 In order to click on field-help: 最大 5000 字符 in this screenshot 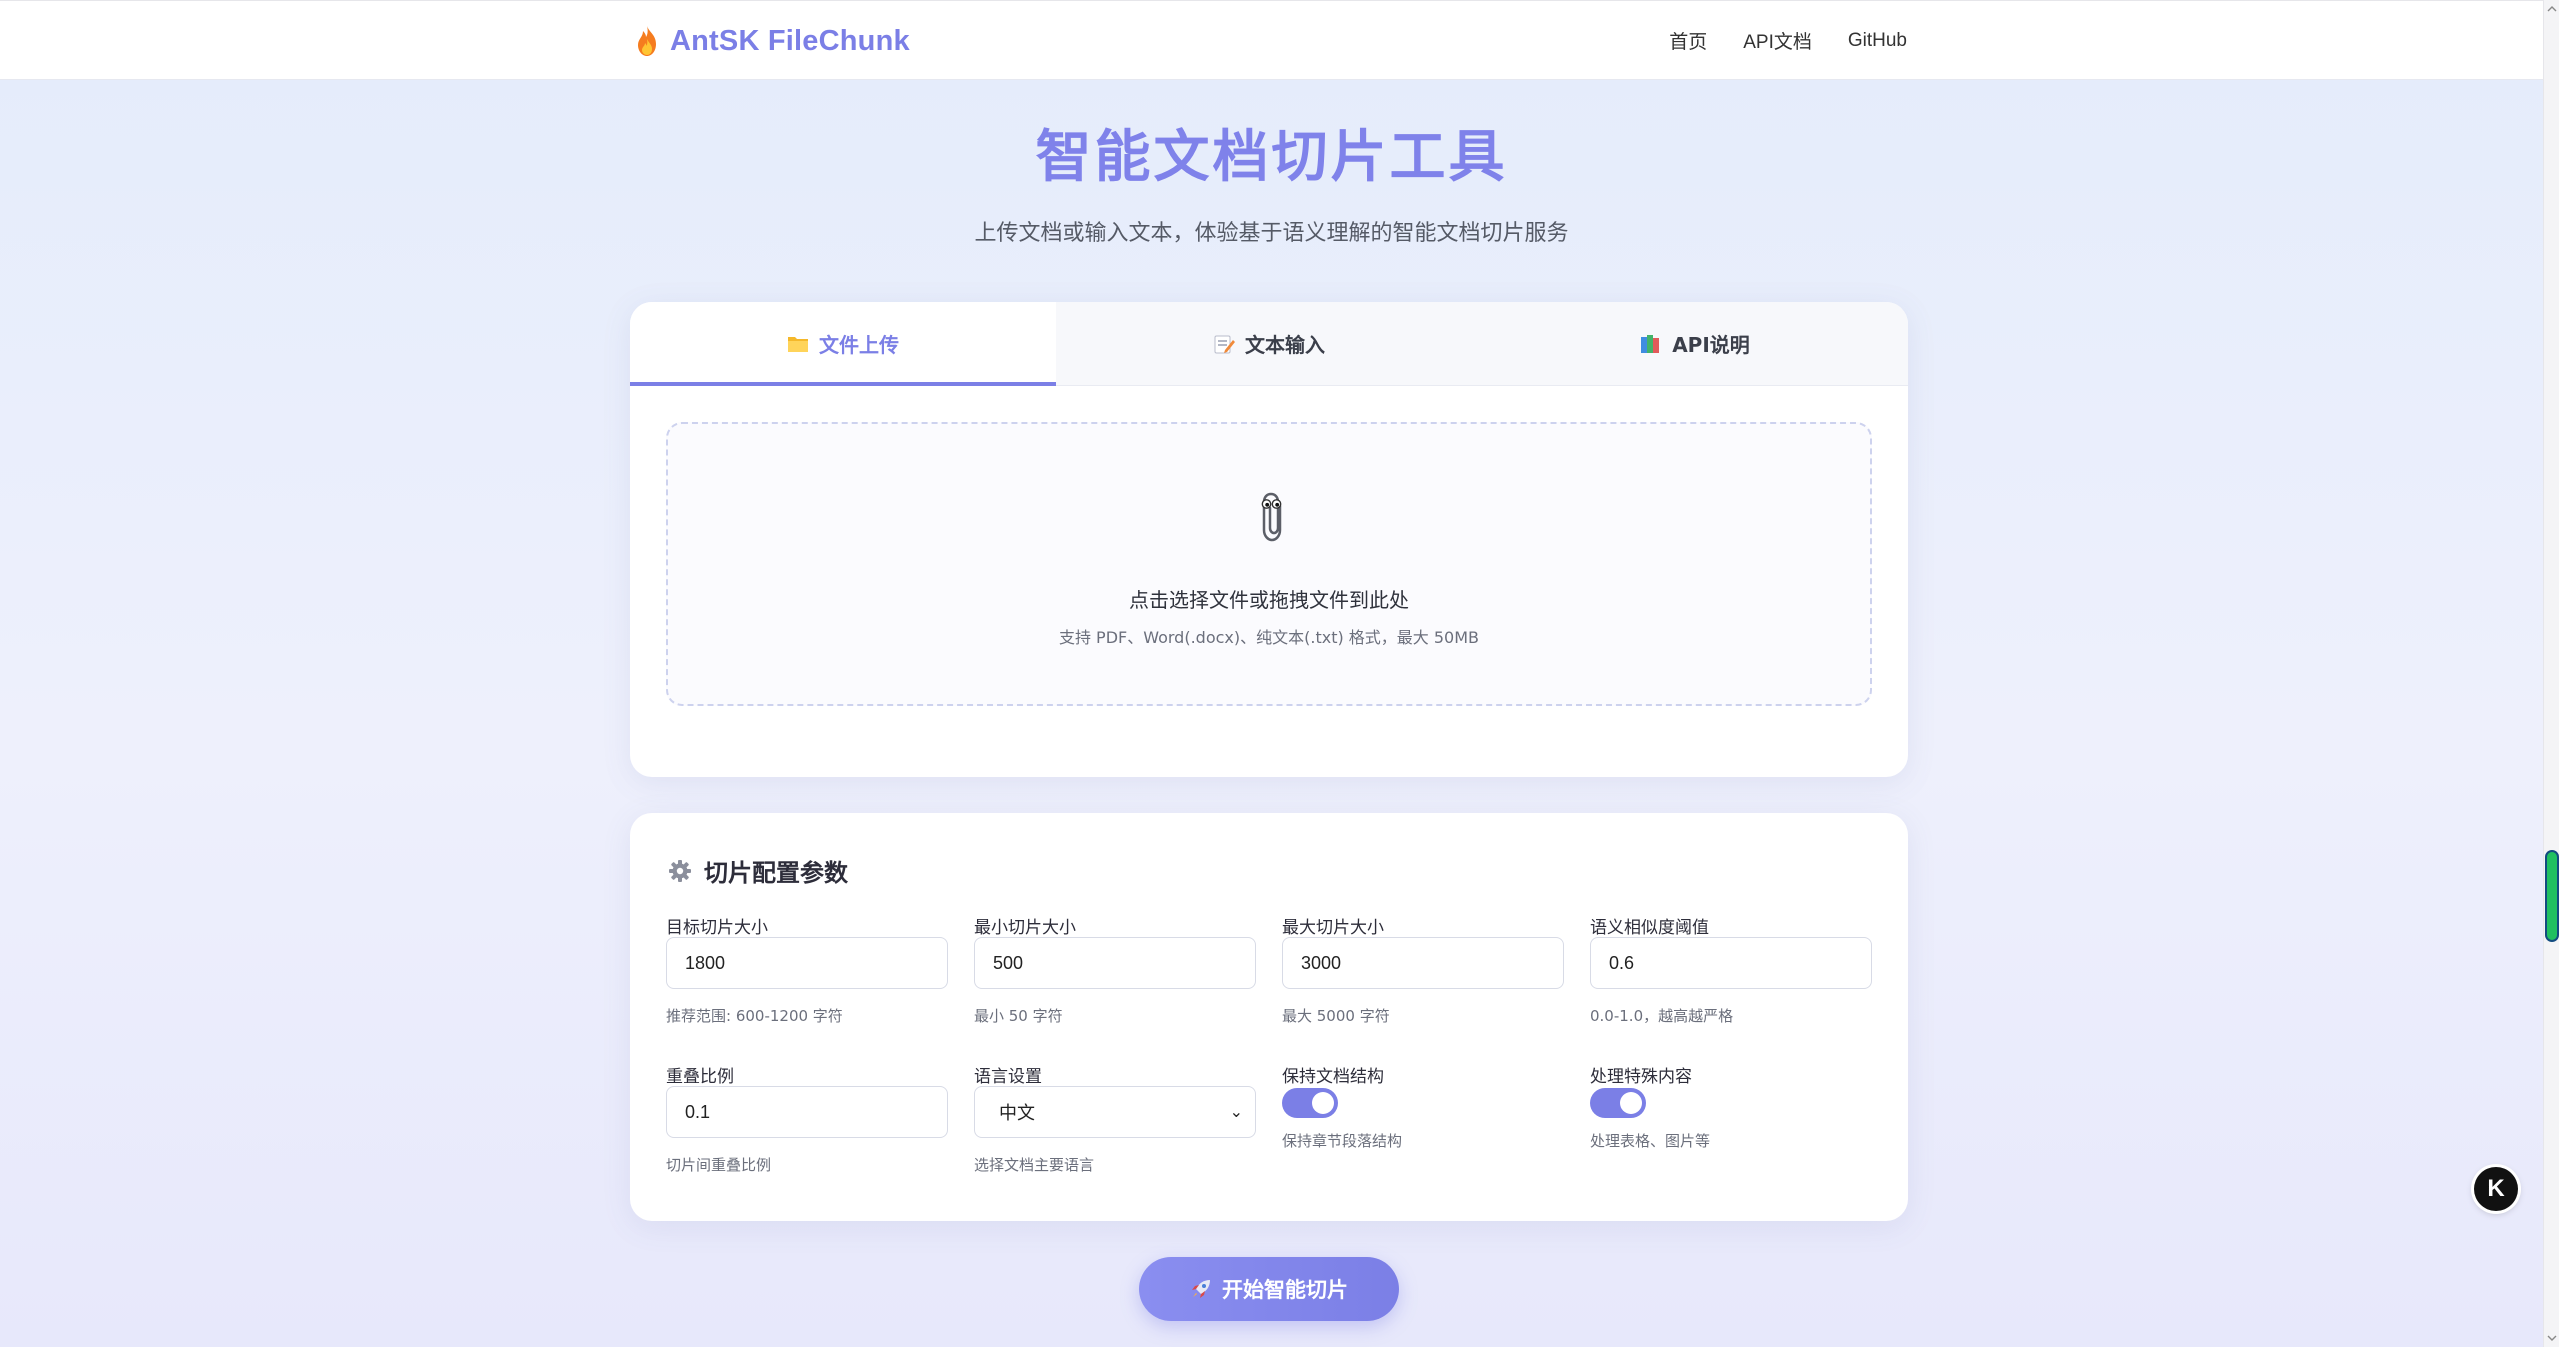, I will do `click(1336, 1016)`.